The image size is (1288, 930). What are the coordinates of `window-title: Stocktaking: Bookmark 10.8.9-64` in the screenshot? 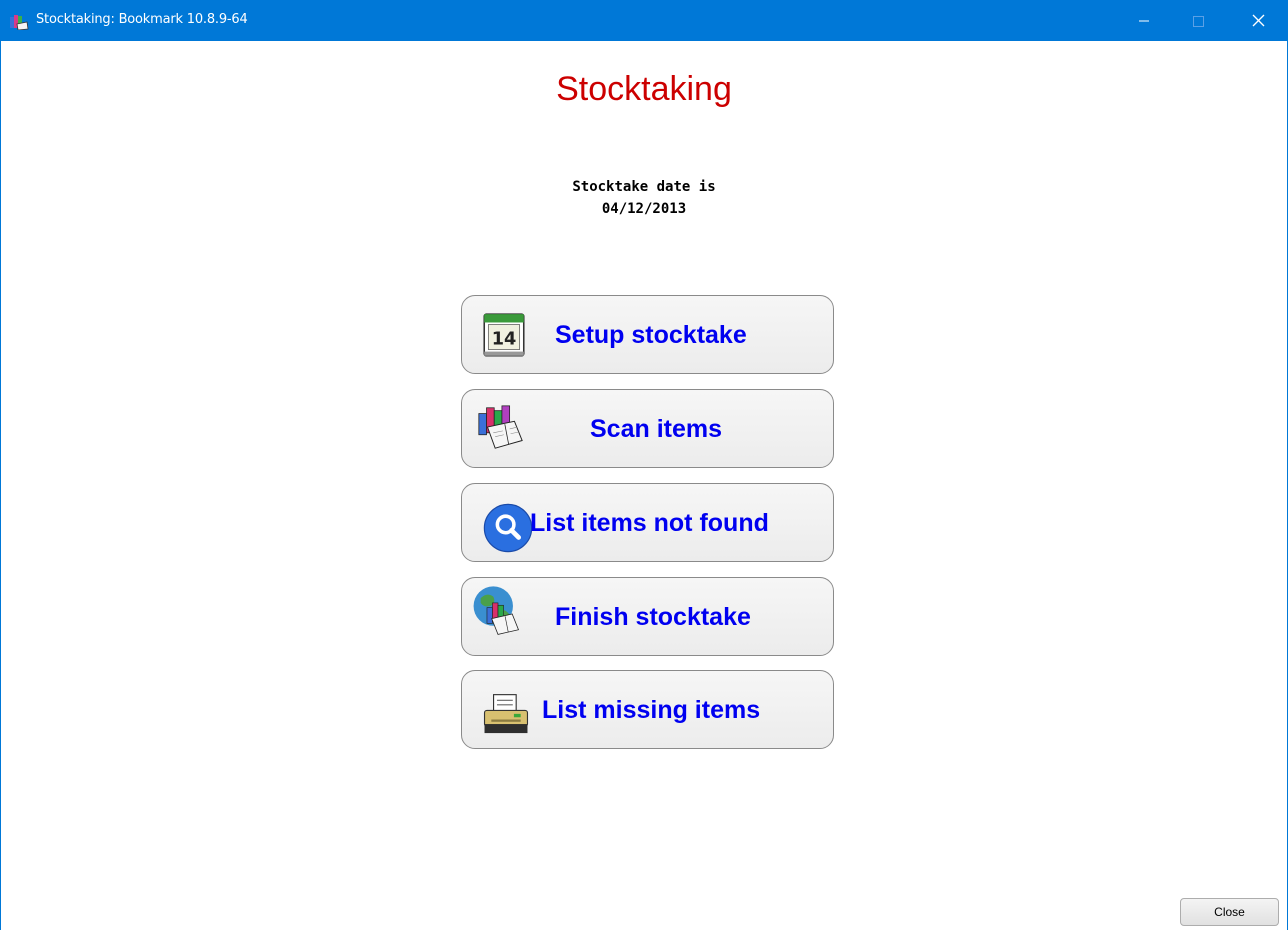 It's located at (142, 19).